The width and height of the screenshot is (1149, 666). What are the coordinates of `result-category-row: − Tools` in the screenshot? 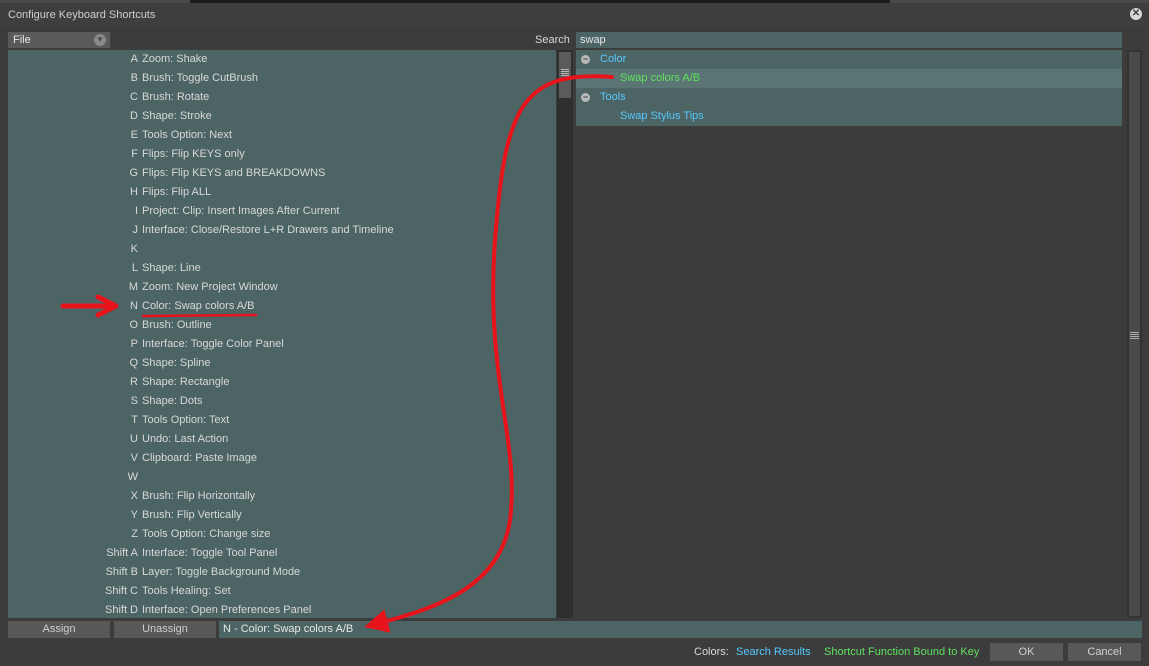 It's located at (849, 97).